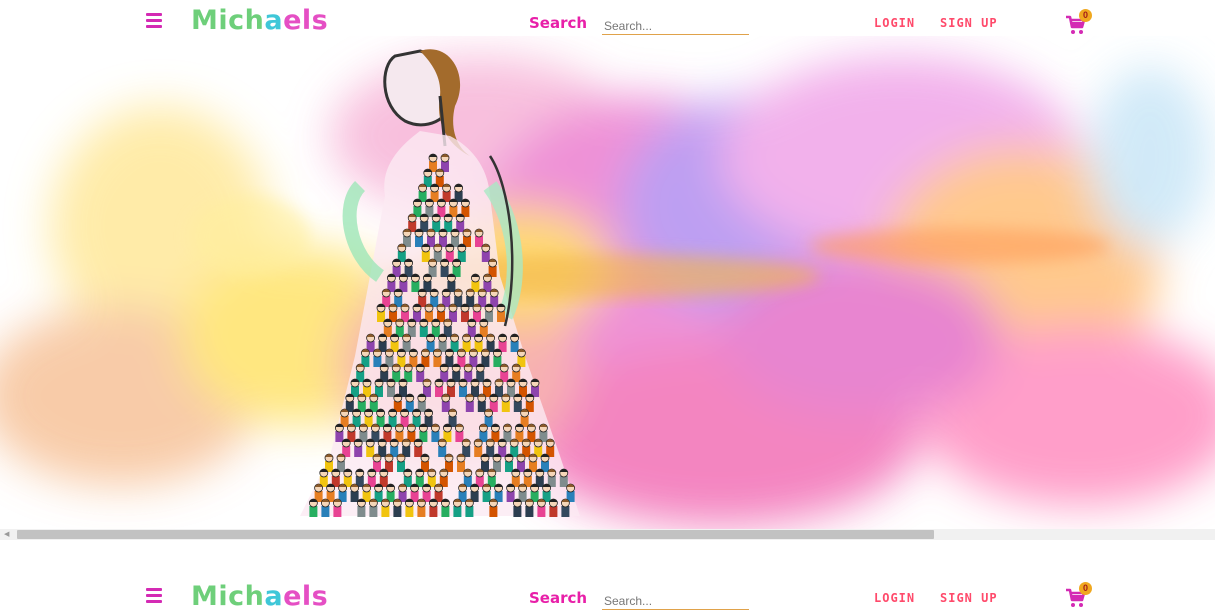 Image resolution: width=1215 pixels, height=612 pixels. What do you see at coordinates (475, 534) in the screenshot?
I see `scrollbar-thumb` at bounding box center [475, 534].